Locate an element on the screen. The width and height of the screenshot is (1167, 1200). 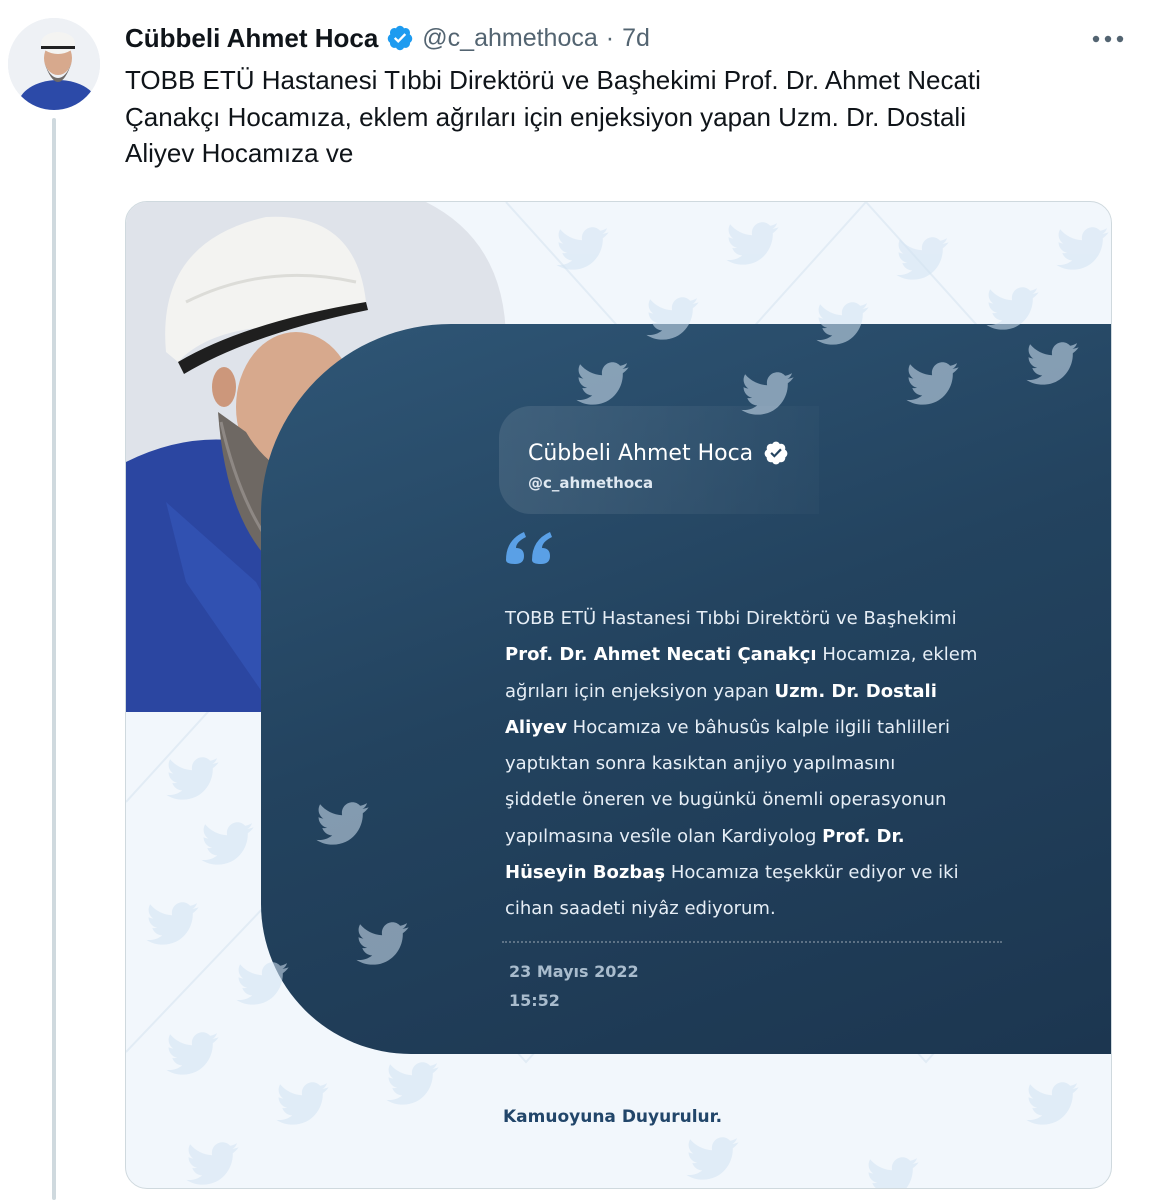
tweet-header: Cübbeli Ahmet Hoca @c_ahmethoca · 7d is located at coordinates (387, 38).